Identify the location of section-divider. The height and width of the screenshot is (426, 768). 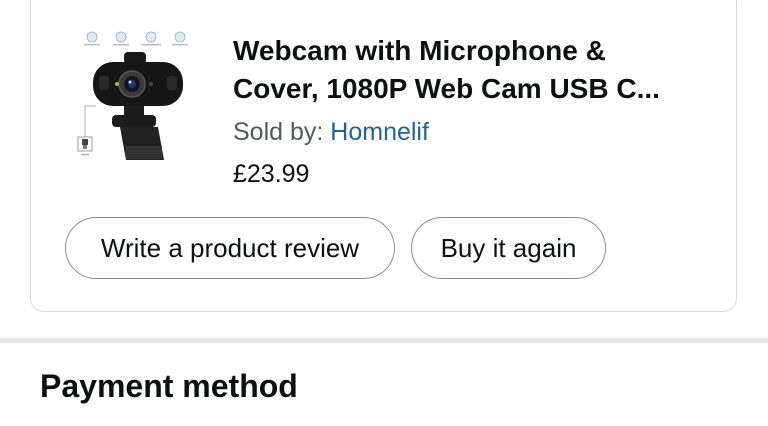
(384, 340).